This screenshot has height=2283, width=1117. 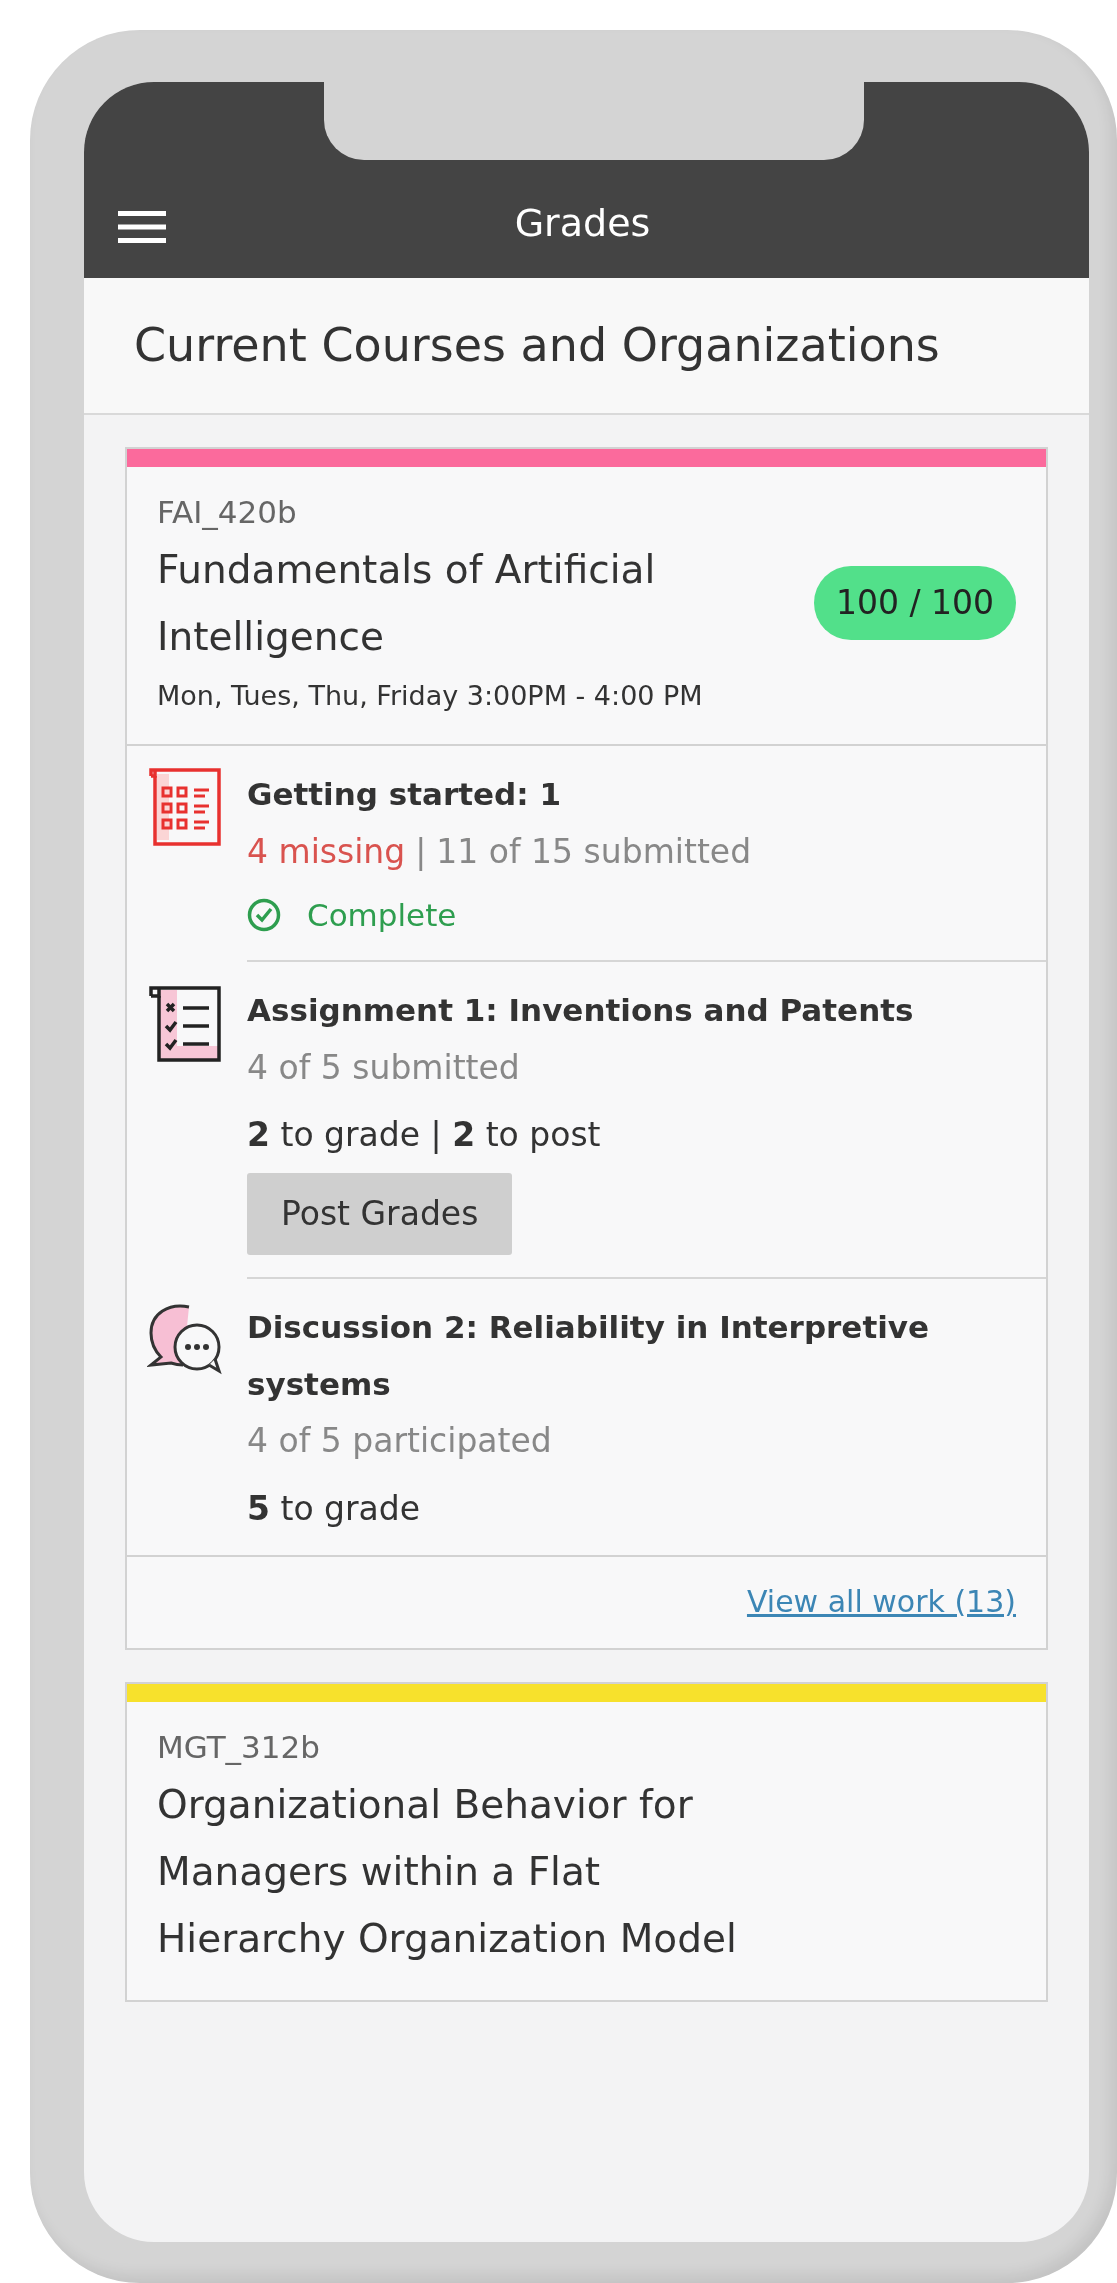 I want to click on submission-status: 11 of 15 submitted, so click(x=594, y=851).